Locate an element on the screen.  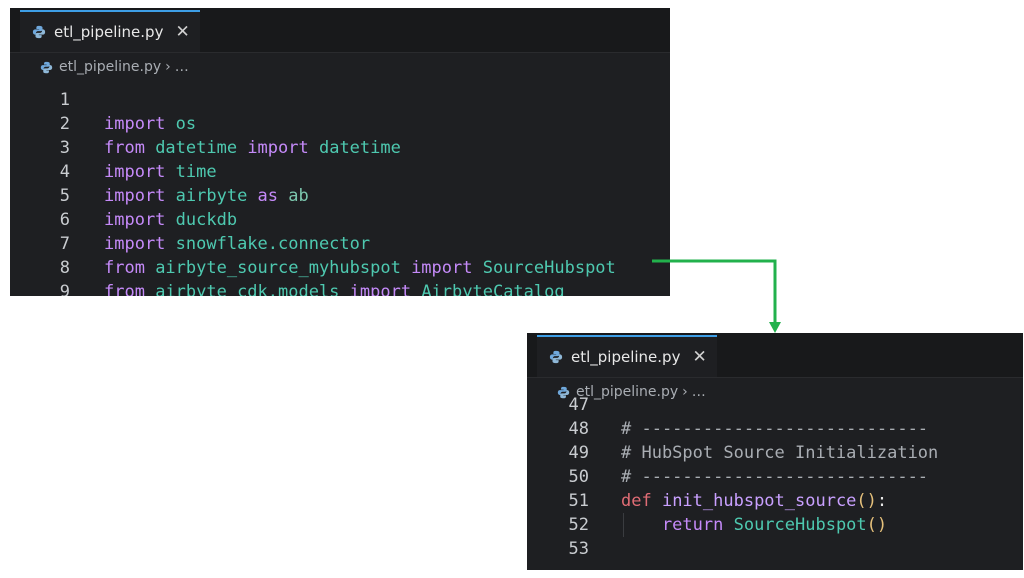
connector-line is located at coordinates (714, 291).